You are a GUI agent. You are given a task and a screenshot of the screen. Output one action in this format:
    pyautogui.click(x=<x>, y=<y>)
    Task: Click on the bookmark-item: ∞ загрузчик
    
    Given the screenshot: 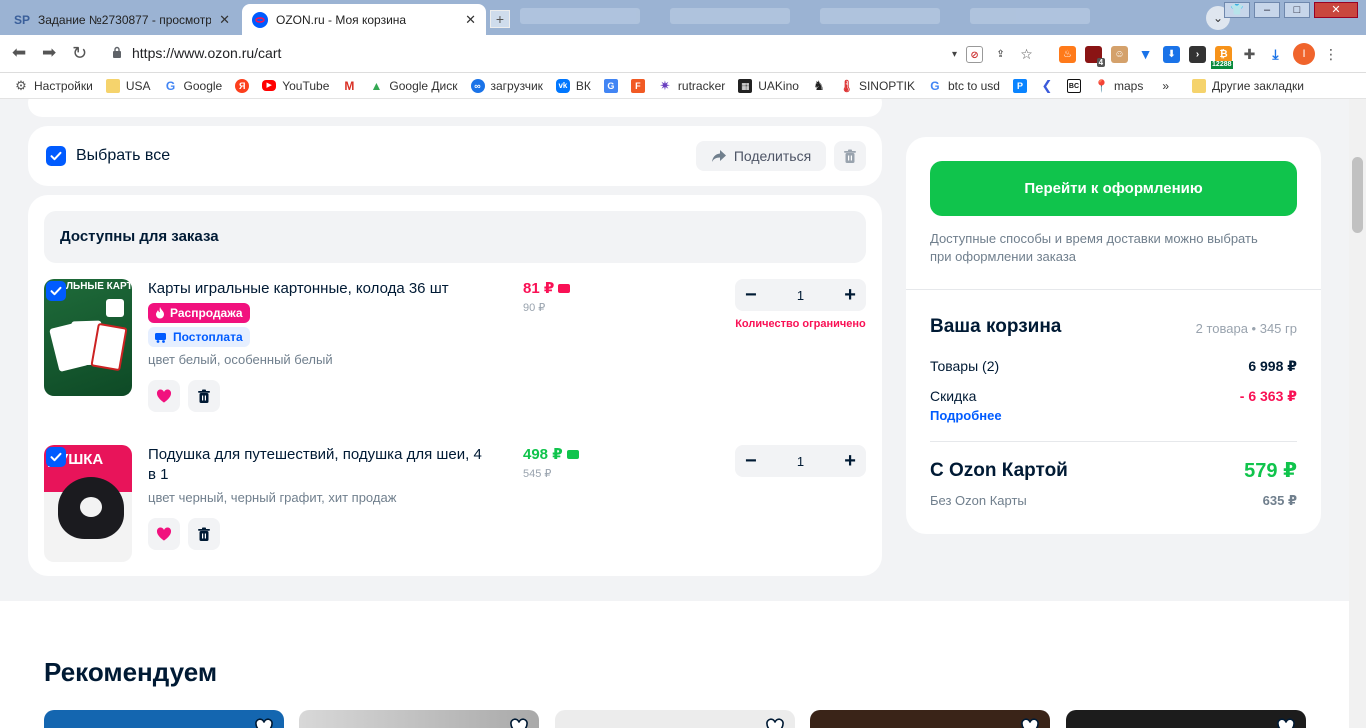 What is the action you would take?
    pyautogui.click(x=506, y=85)
    